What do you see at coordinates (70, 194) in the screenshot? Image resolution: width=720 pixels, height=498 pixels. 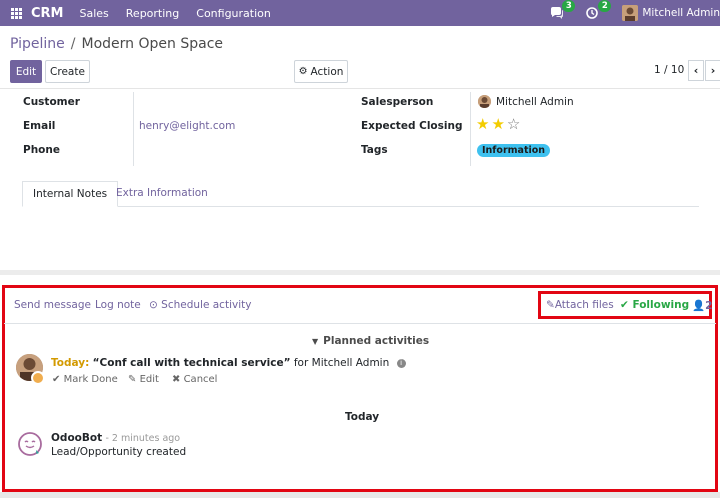 I see `tab-internal-notes: Internal Notes` at bounding box center [70, 194].